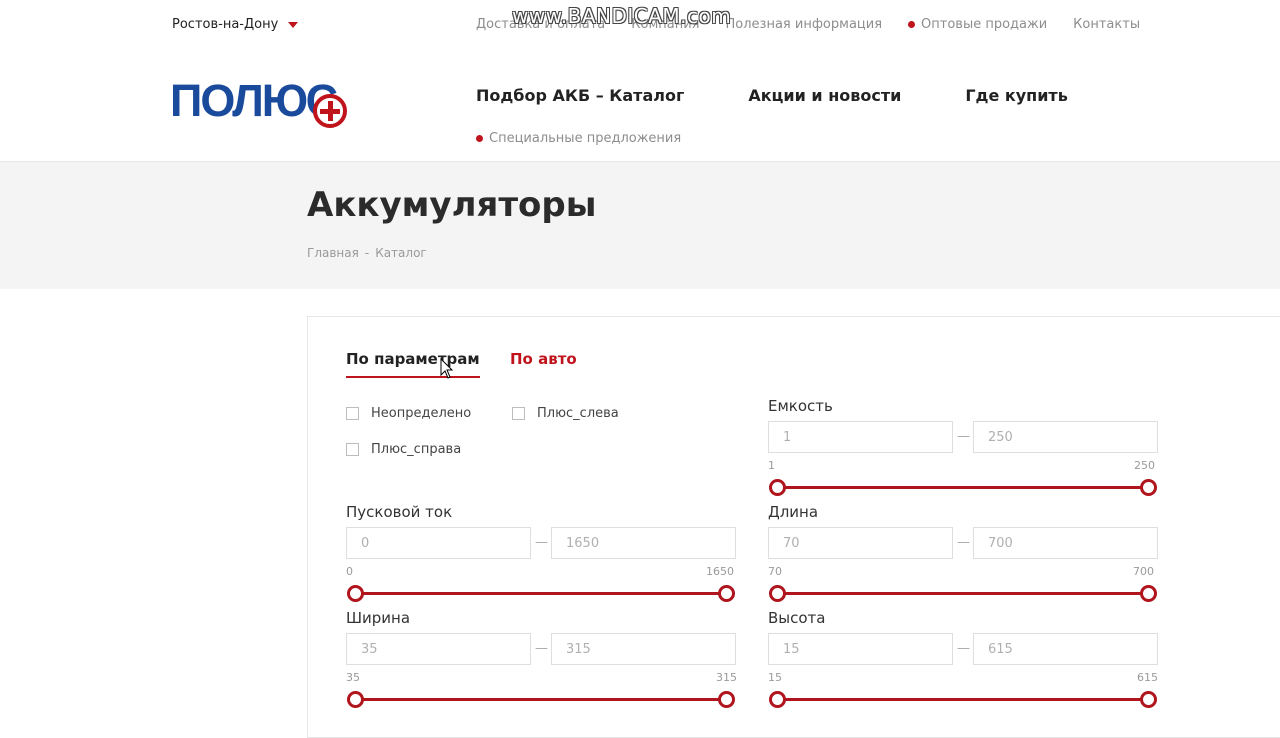 The height and width of the screenshot is (738, 1280). I want to click on width-slider-min-handle, so click(355, 699).